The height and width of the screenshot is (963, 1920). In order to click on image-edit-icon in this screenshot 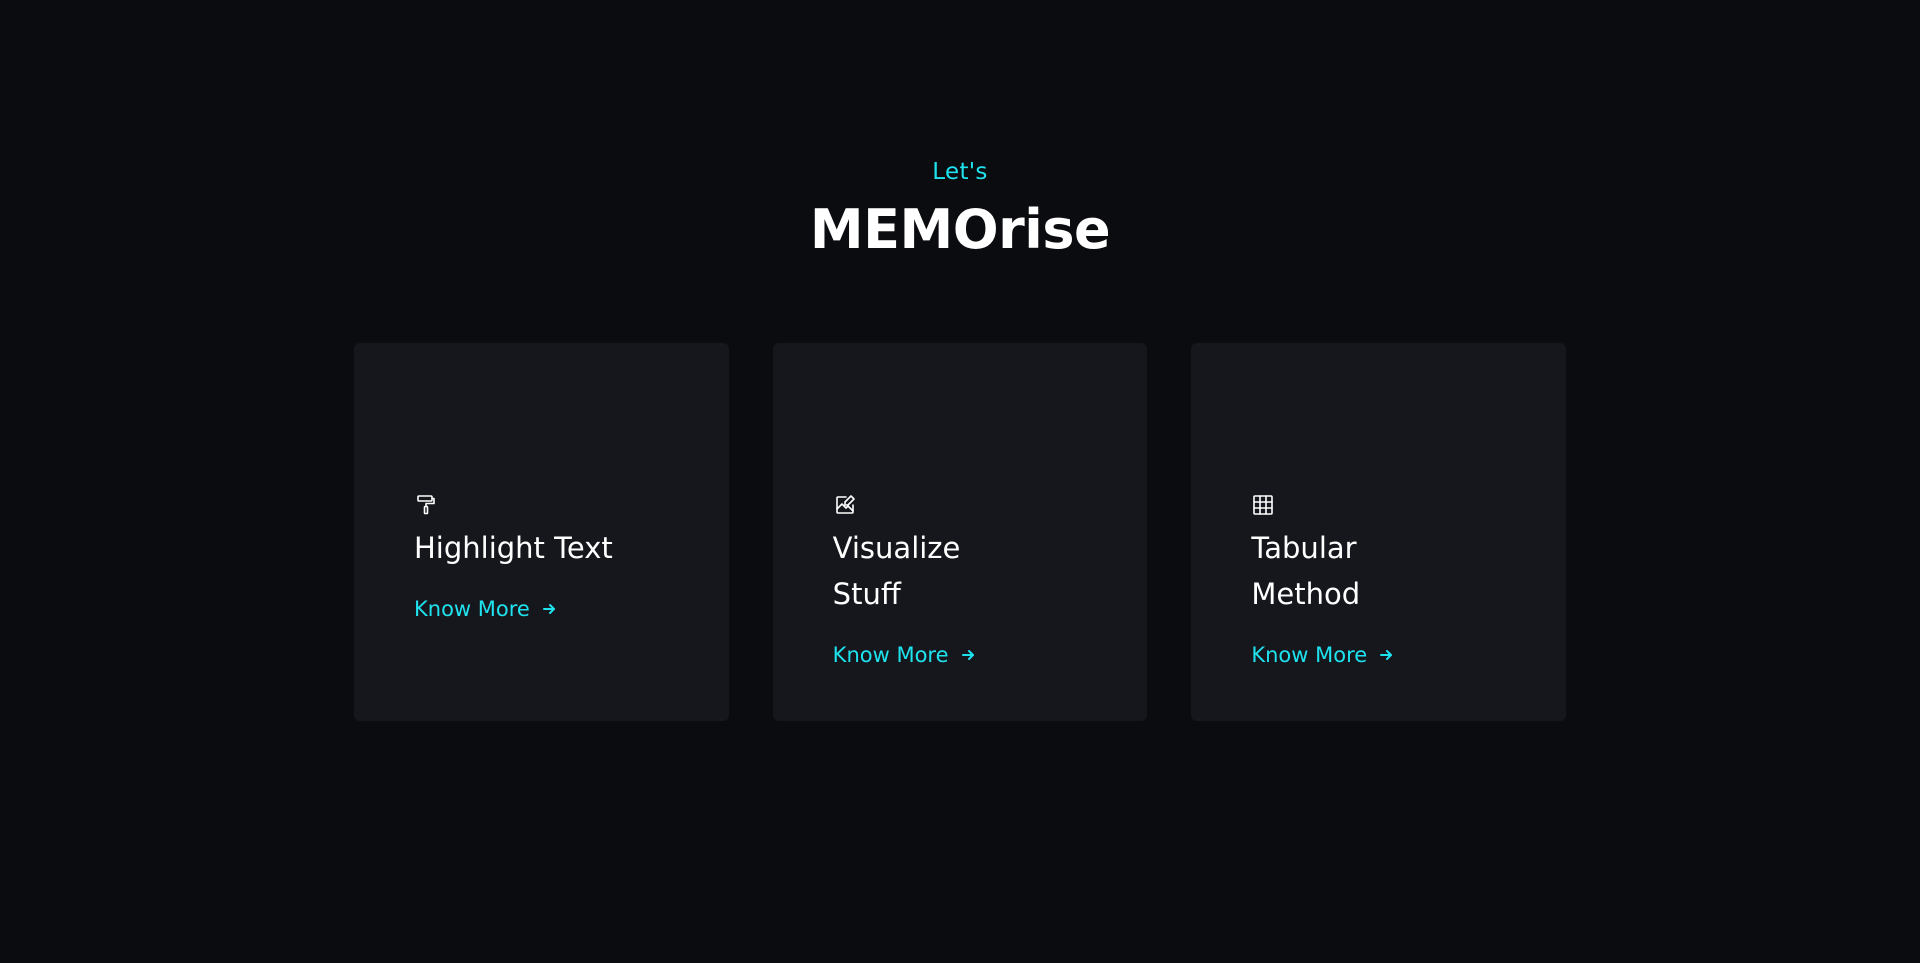, I will do `click(845, 505)`.